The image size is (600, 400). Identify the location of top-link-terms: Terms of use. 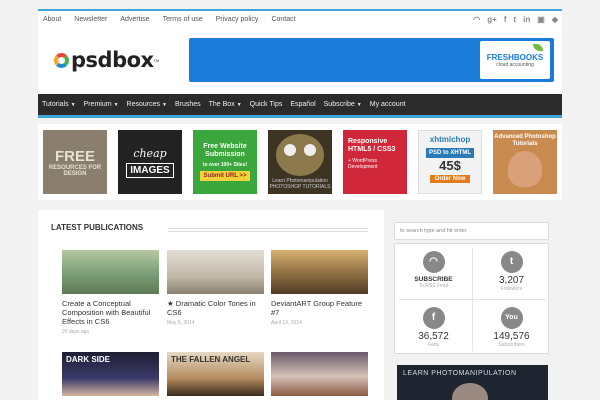
(183, 19).